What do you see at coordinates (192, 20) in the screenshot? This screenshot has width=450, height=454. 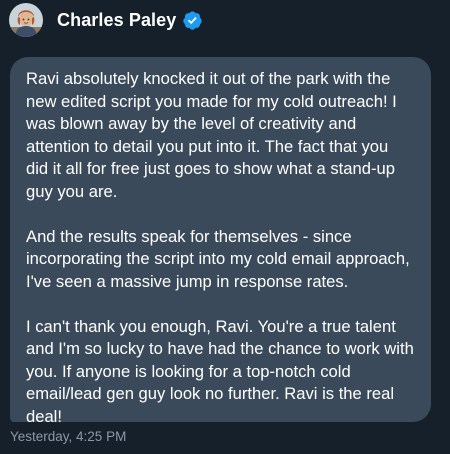 I see `verified-badge-icon` at bounding box center [192, 20].